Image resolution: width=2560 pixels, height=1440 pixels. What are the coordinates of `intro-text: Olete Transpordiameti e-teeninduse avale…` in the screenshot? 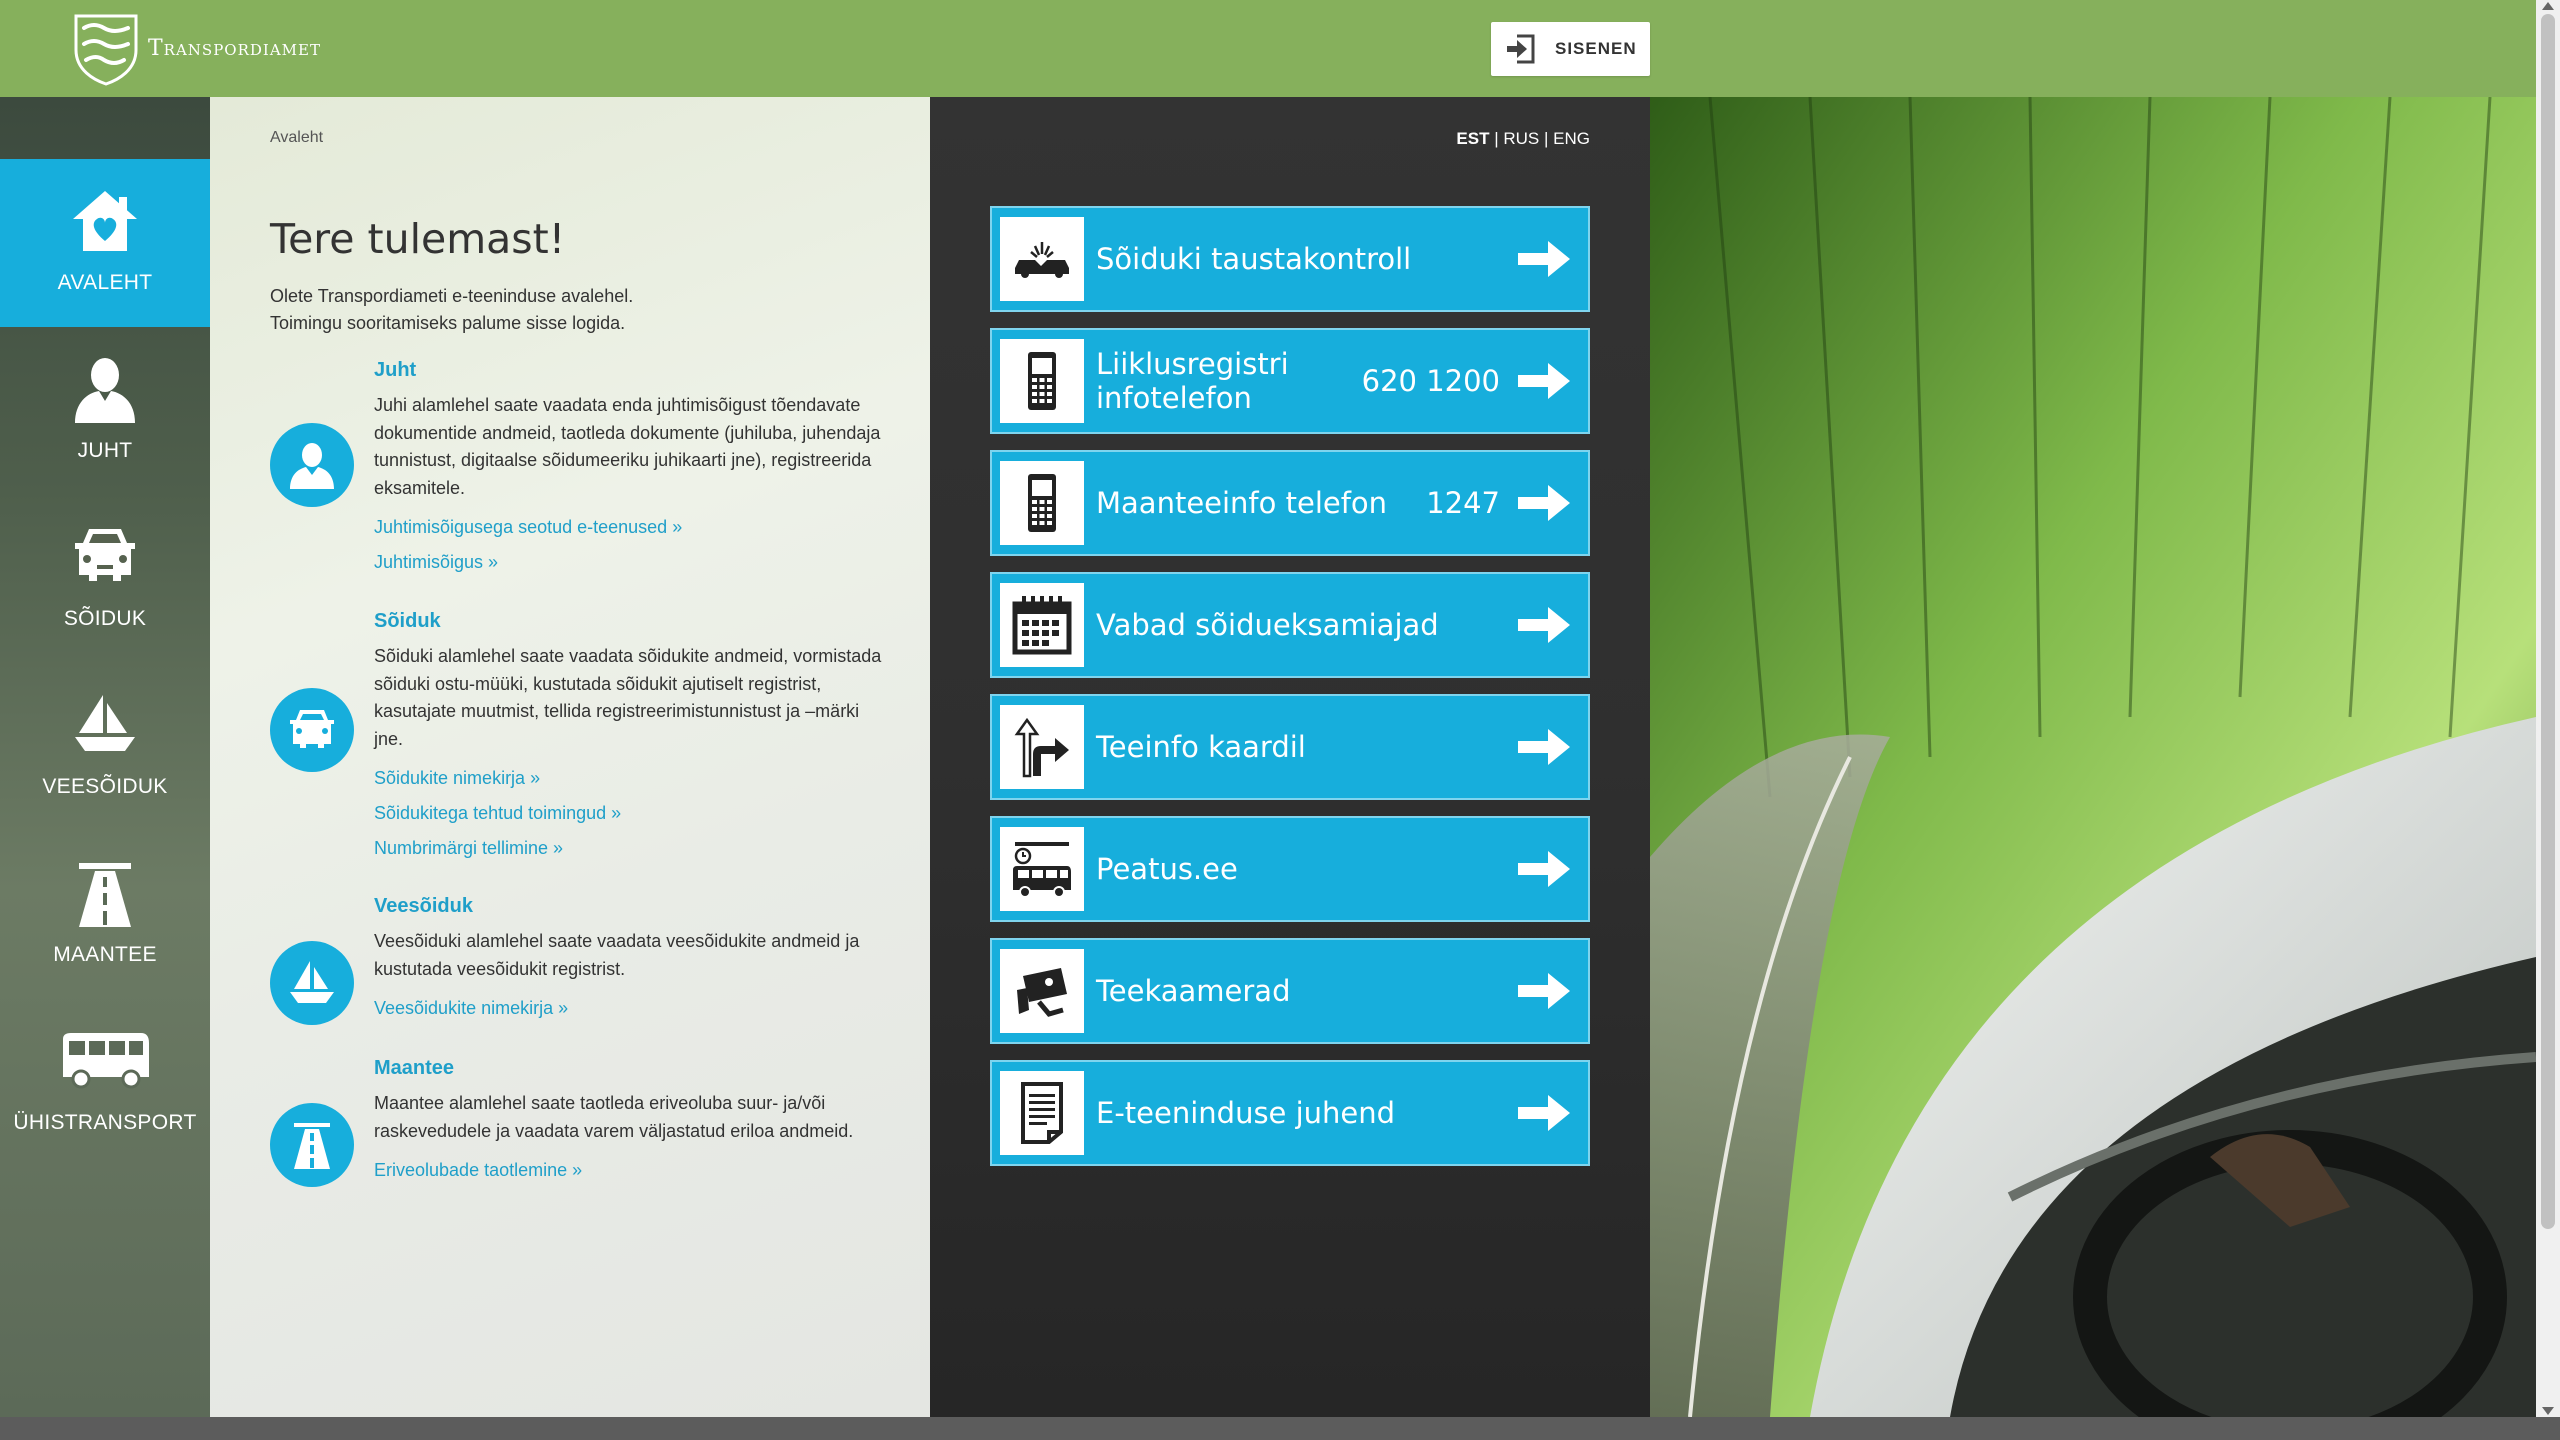 It's located at (570, 310).